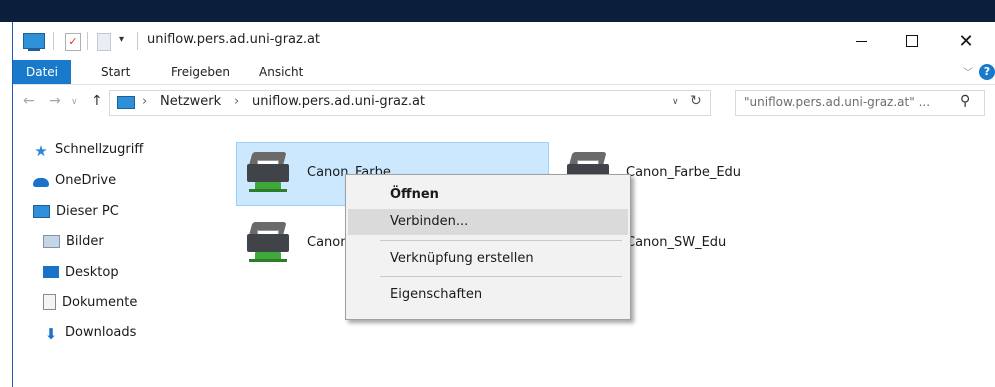 The width and height of the screenshot is (995, 387). I want to click on sidebar-item-dokumente: Dokumente, so click(90, 302).